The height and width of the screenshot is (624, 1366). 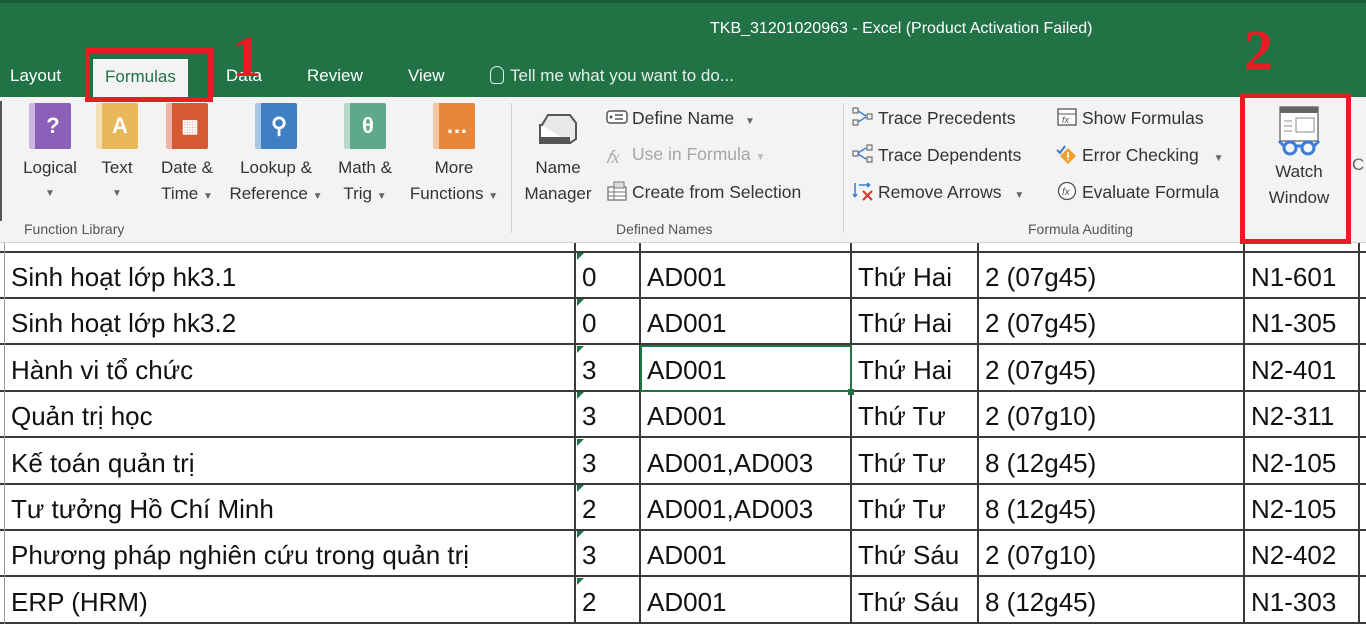 What do you see at coordinates (717, 192) in the screenshot?
I see `create-from-selection-label: Create from Selection` at bounding box center [717, 192].